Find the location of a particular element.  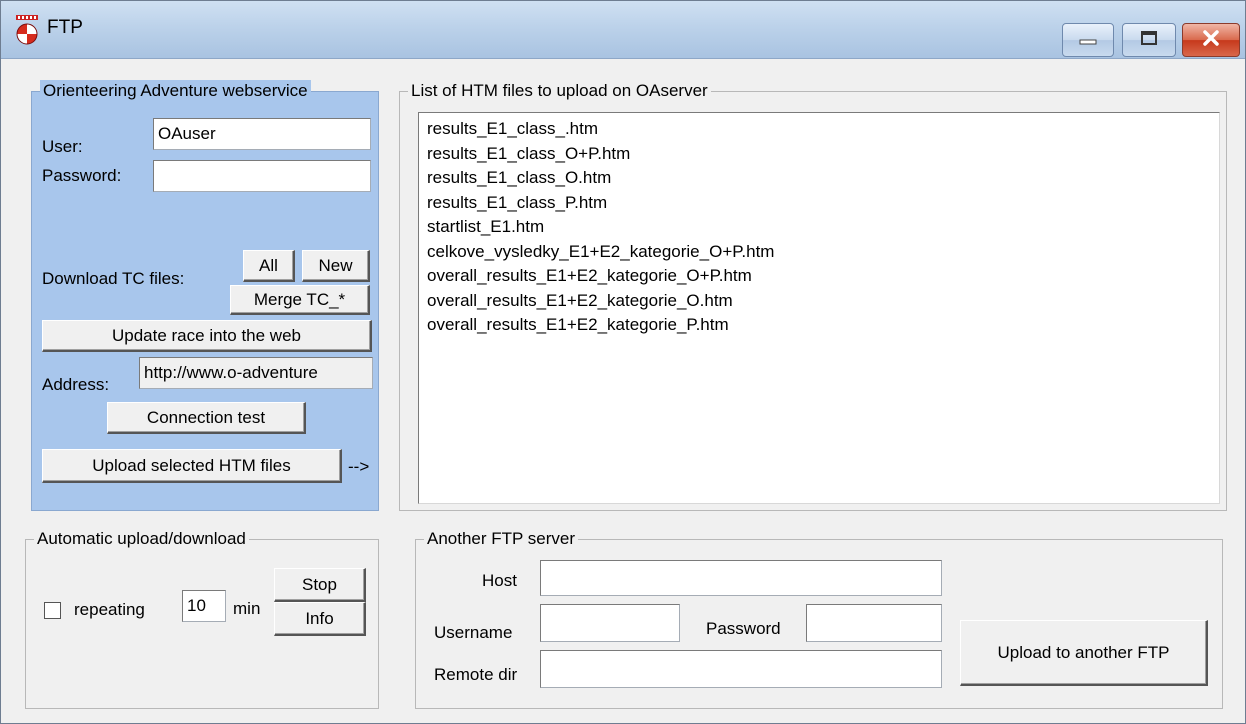

download-new-button: New is located at coordinates (336, 266).